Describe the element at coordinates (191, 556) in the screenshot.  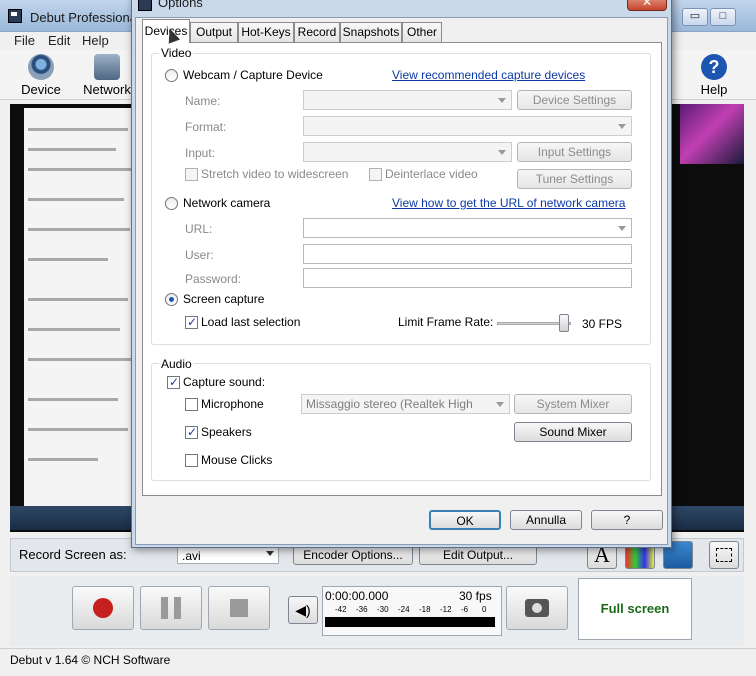
I see `format-select-value: .avi` at that location.